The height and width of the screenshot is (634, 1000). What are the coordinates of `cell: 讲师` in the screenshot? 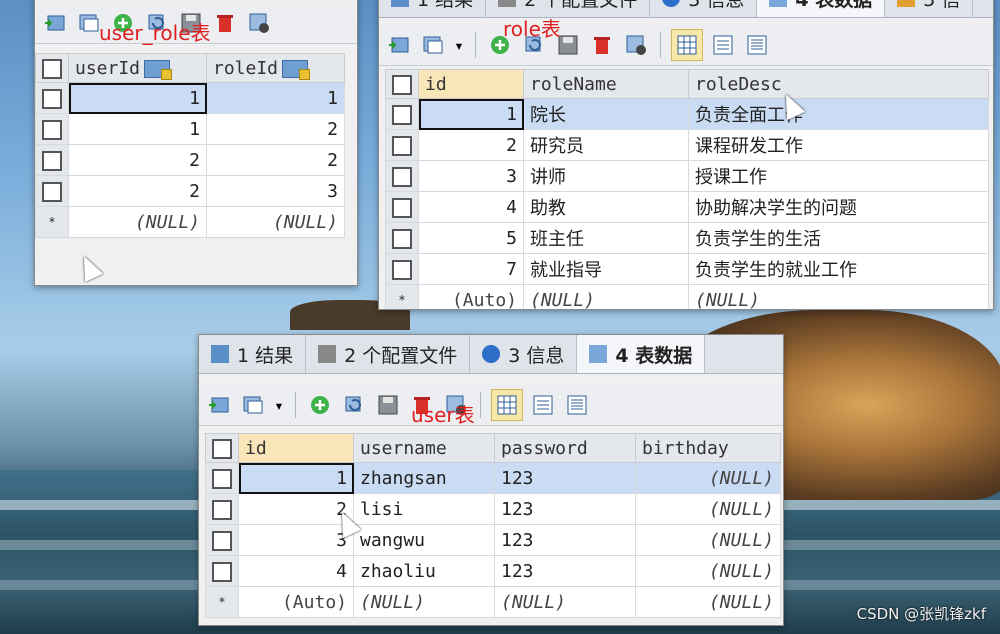 It's located at (606, 176).